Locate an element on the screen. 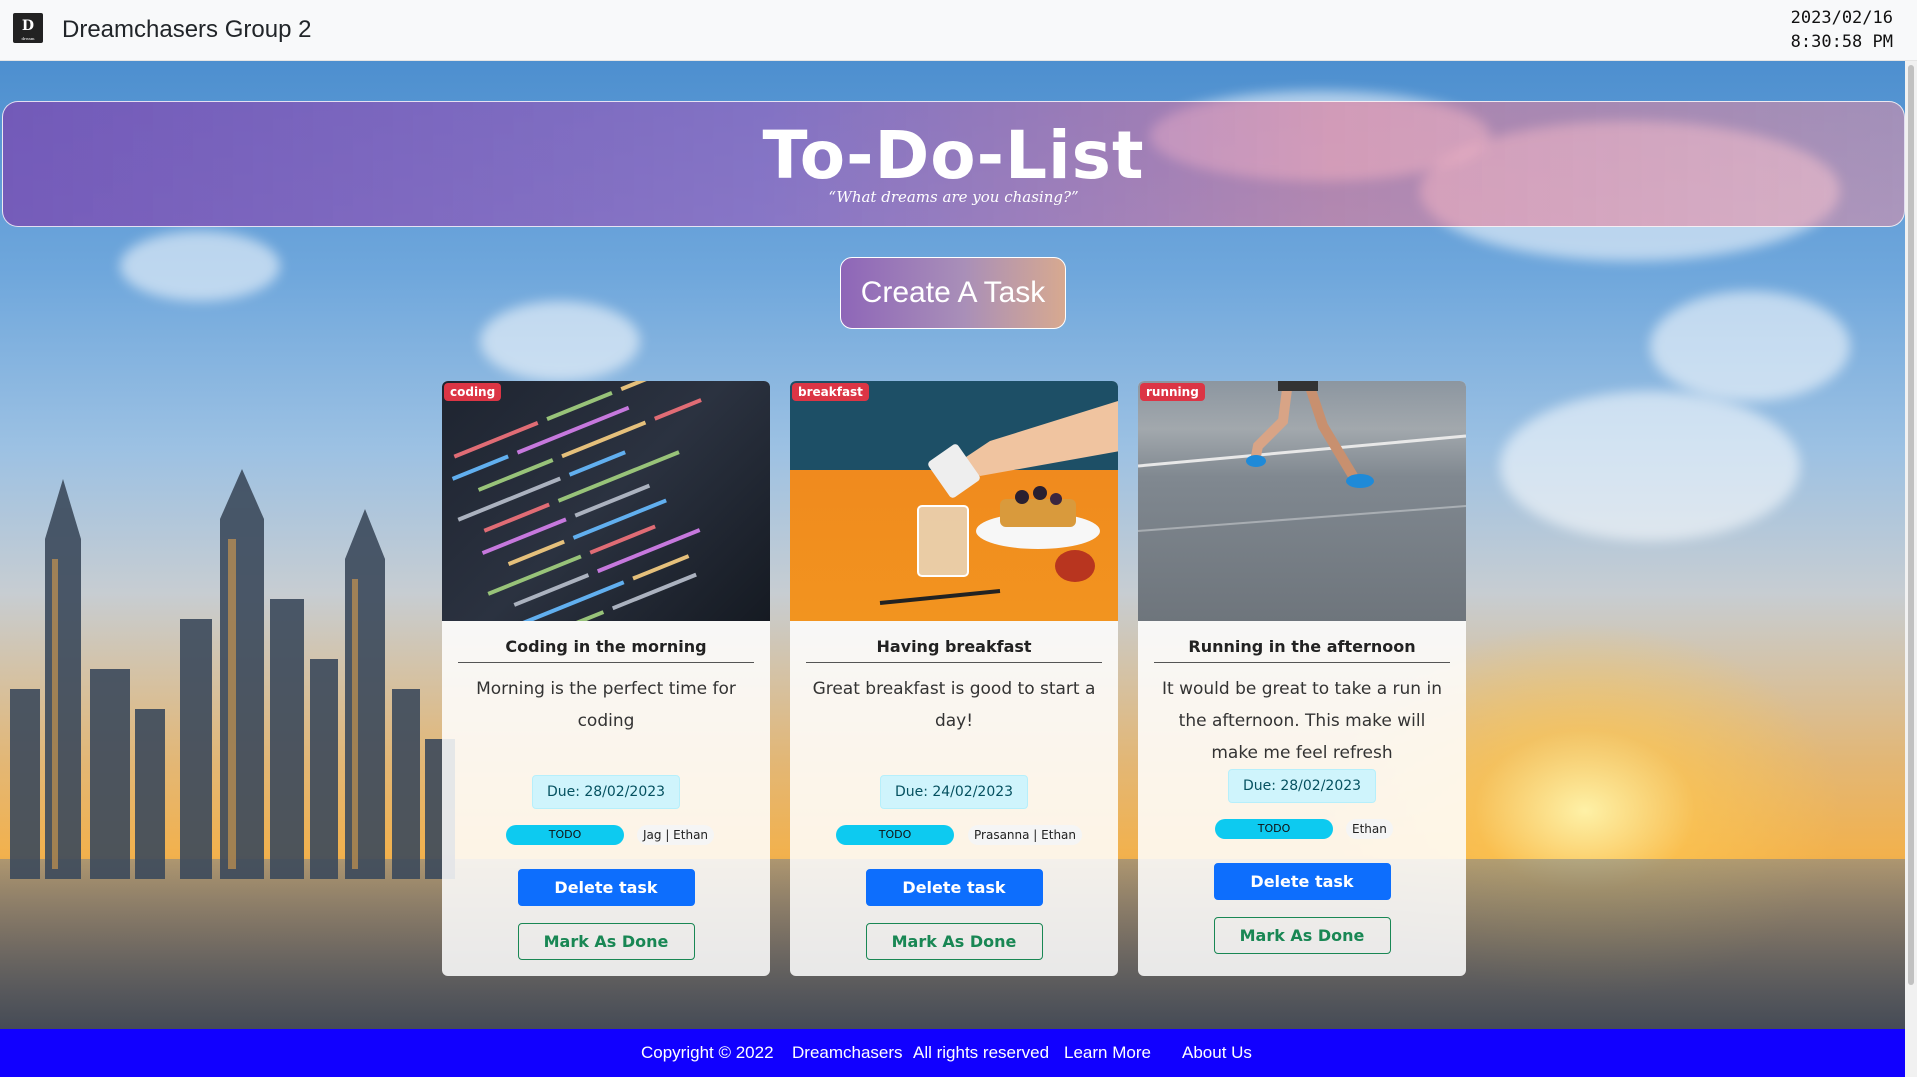 The image size is (1917, 1077). clock-date: 2023/02/16 is located at coordinates (1841, 18).